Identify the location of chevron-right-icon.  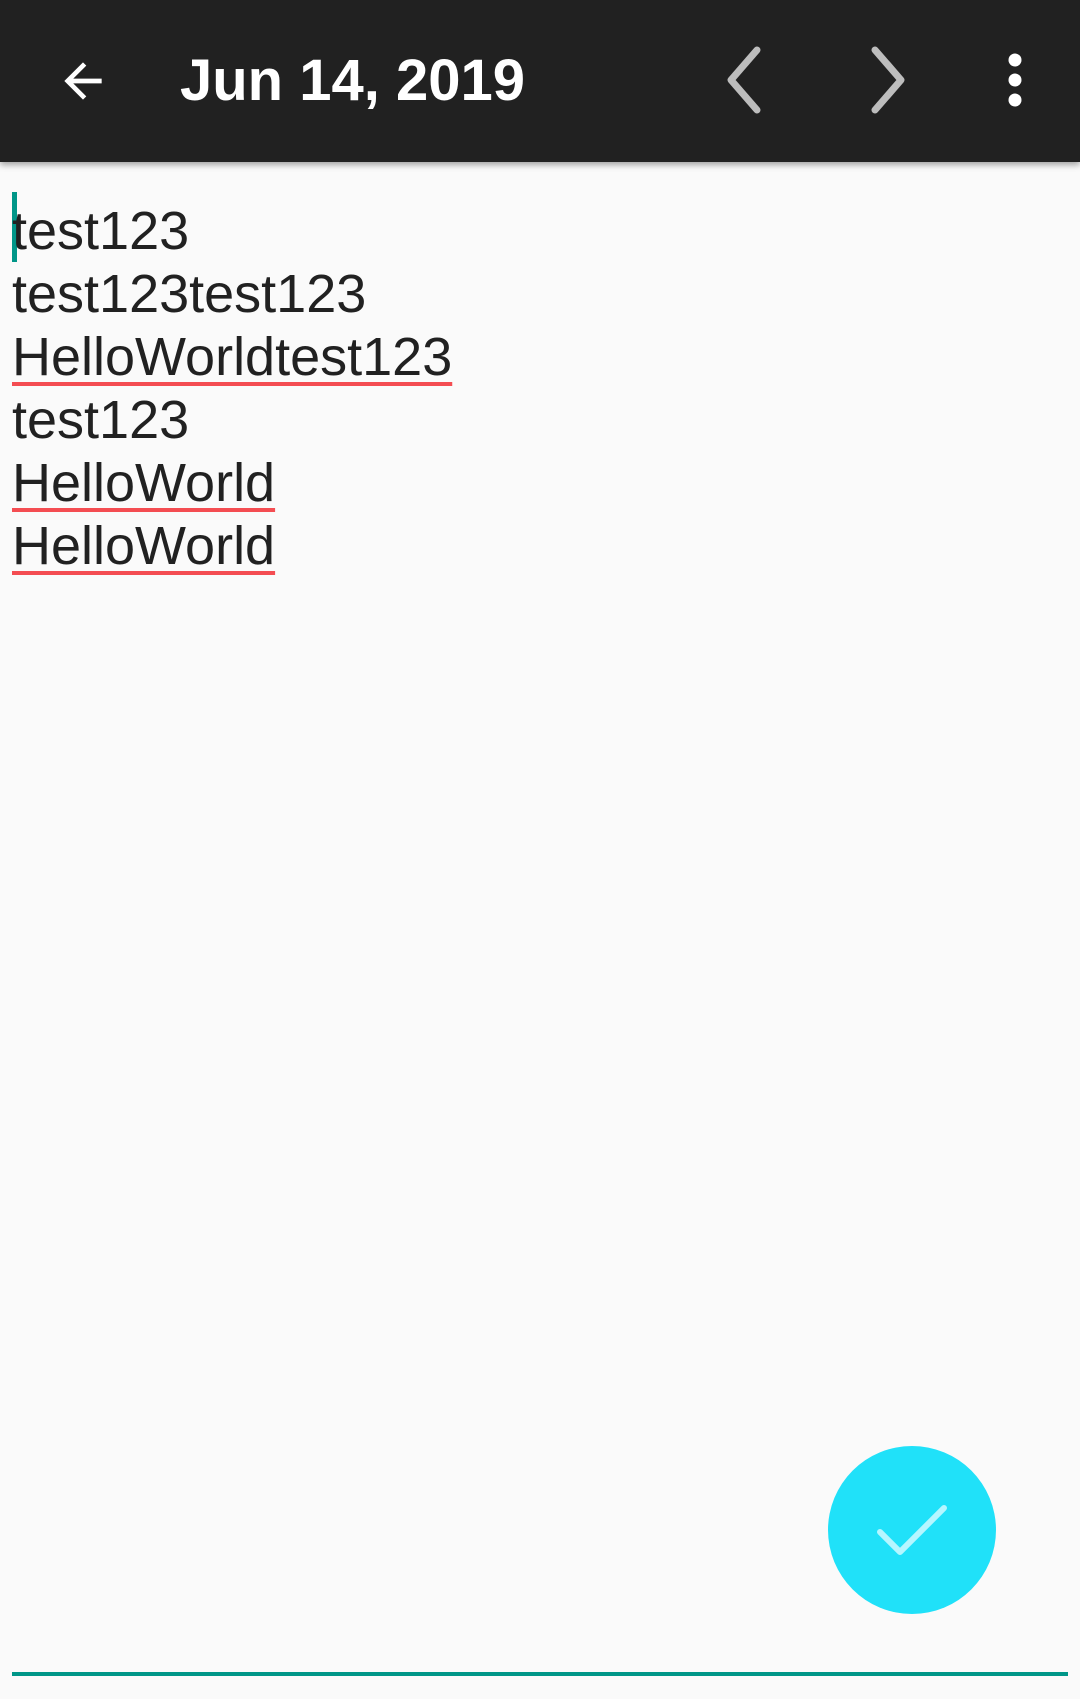
(888, 80).